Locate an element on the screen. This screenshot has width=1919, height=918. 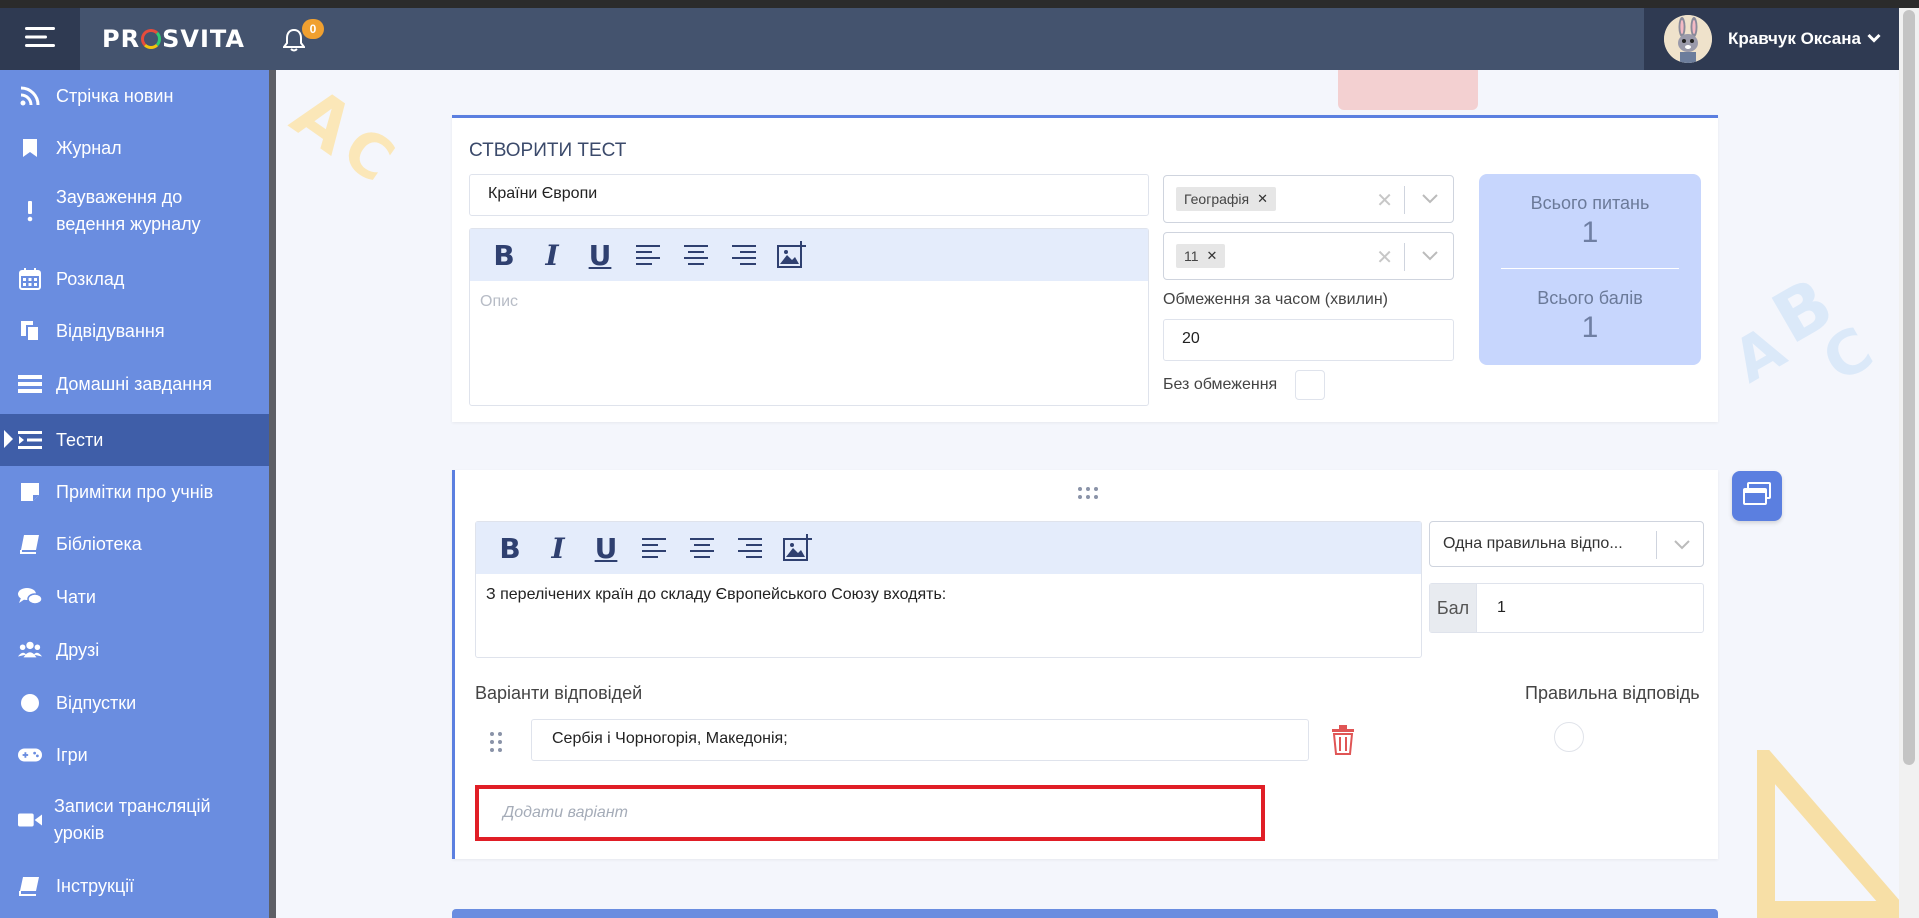
answer-option-input: Сербія і Чорногорія, Македонія; is located at coordinates (920, 740).